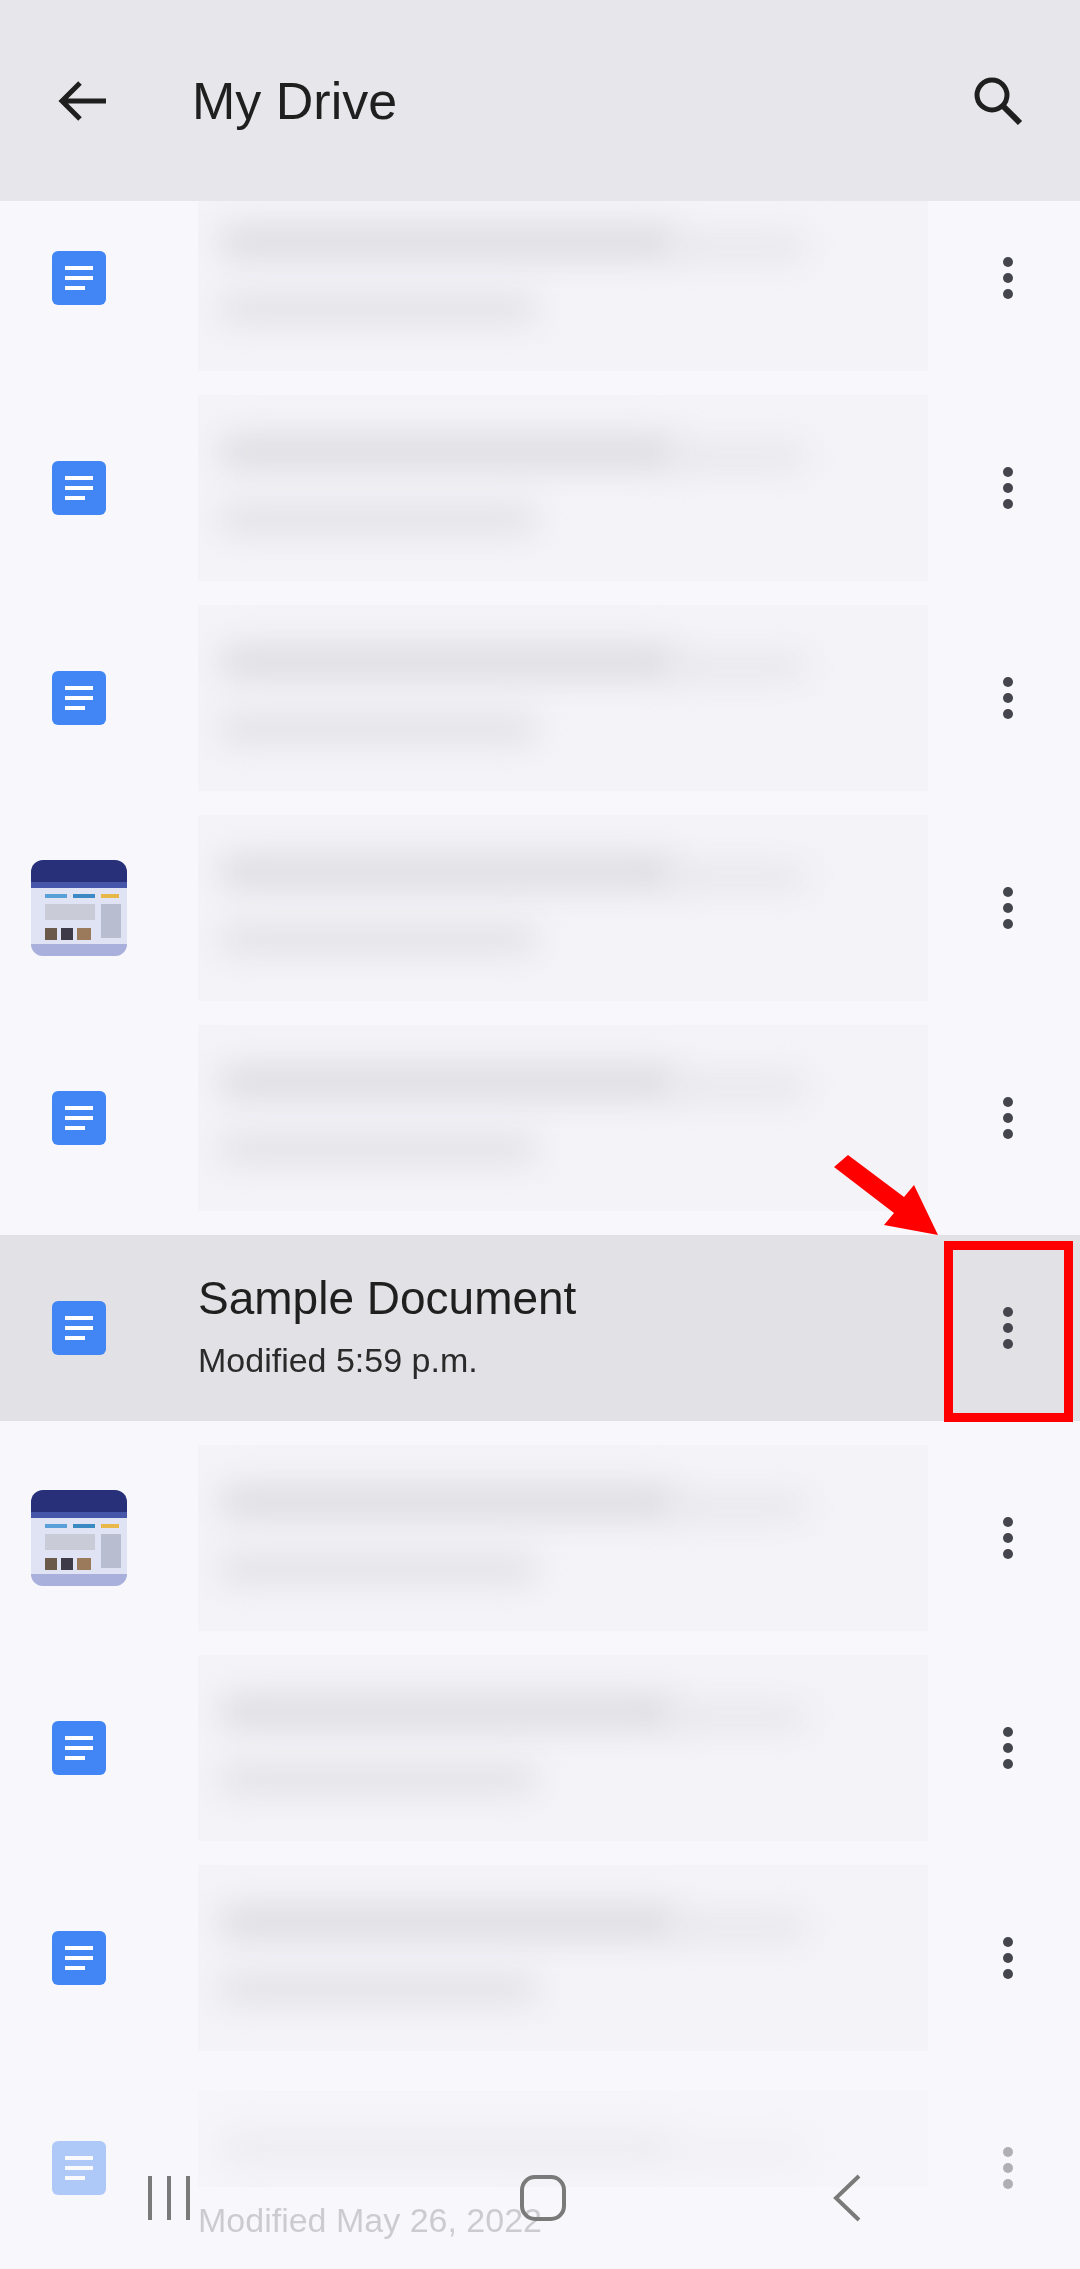  What do you see at coordinates (295, 101) in the screenshot?
I see `page-title: My Drive` at bounding box center [295, 101].